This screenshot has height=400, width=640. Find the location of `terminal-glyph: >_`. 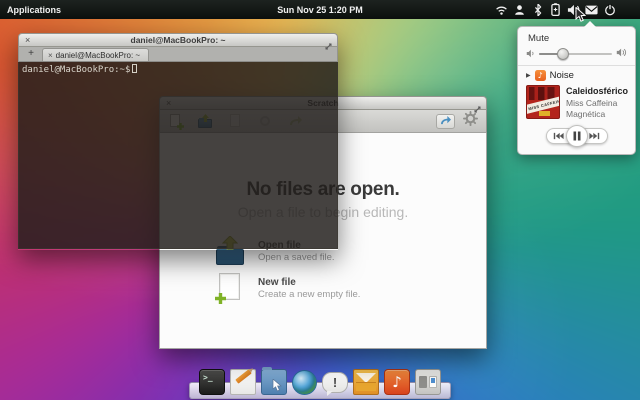

terminal-glyph: >_ is located at coordinates (208, 377).